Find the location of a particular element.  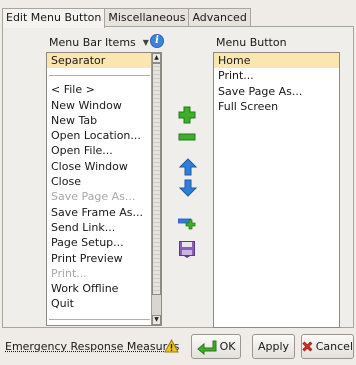

list-item: Home is located at coordinates (276, 61).